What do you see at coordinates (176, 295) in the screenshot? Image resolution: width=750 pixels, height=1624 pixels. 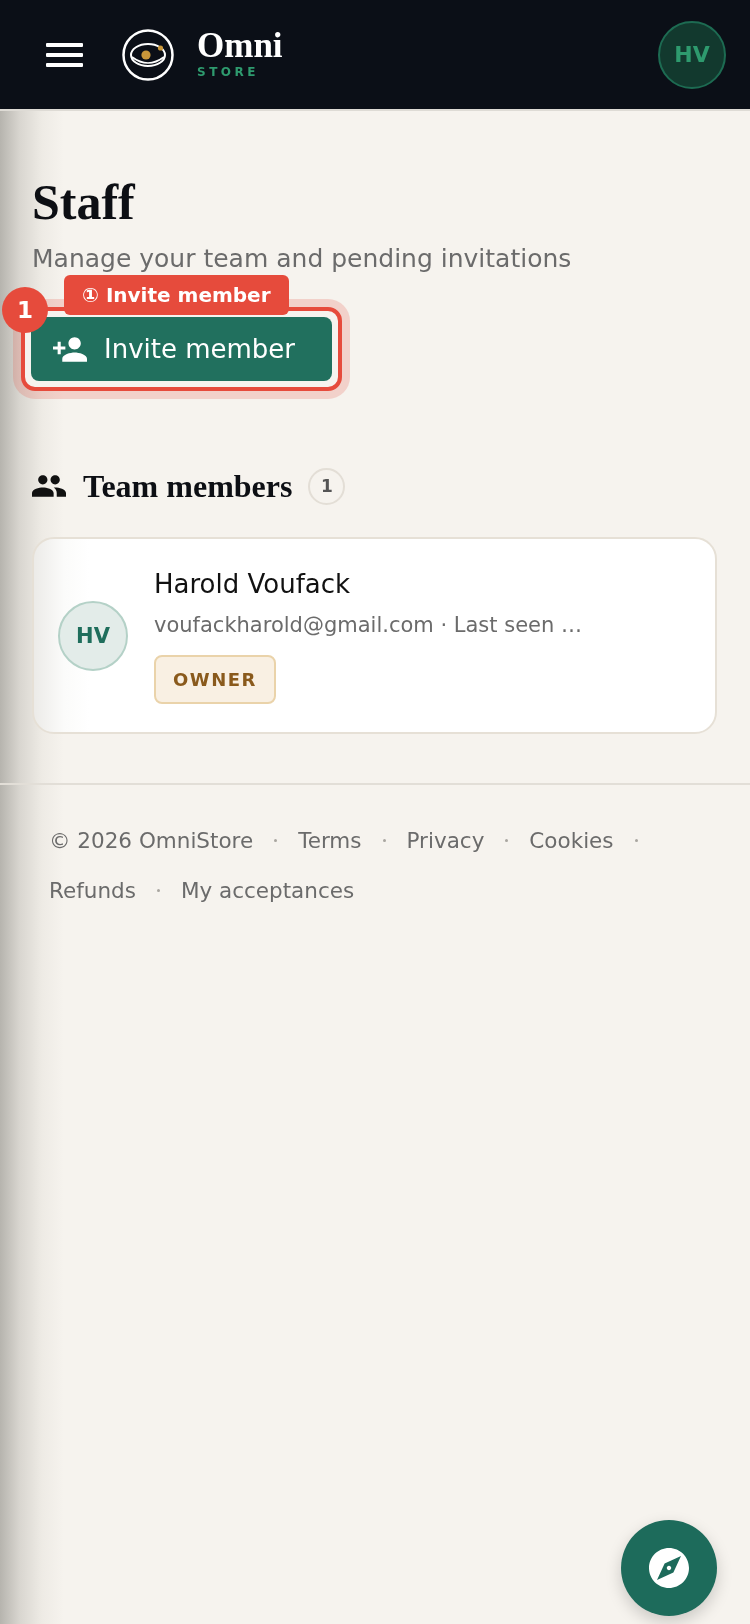 I see `annotation-label: ① Invite member` at bounding box center [176, 295].